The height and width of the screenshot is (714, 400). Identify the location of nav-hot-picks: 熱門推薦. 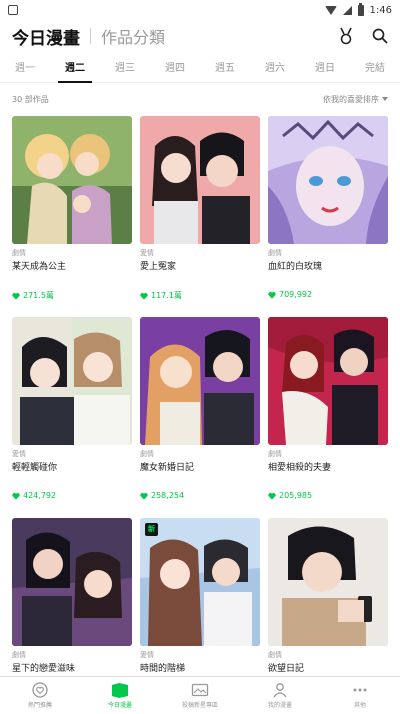
(40, 695).